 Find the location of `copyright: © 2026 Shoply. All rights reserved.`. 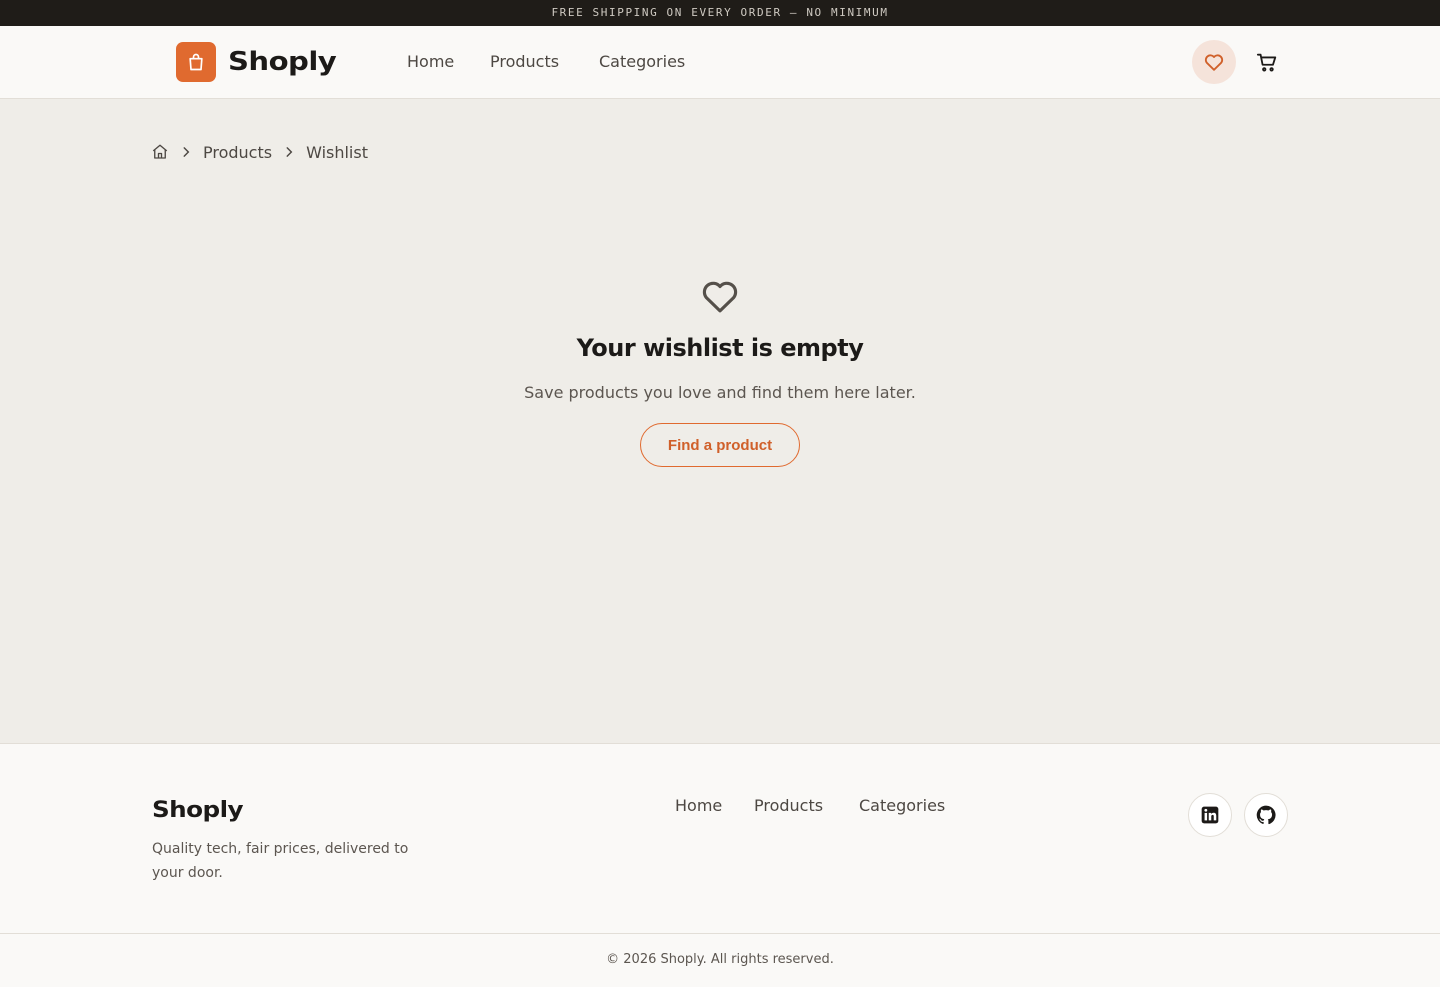

copyright: © 2026 Shoply. All rights reserved. is located at coordinates (720, 960).